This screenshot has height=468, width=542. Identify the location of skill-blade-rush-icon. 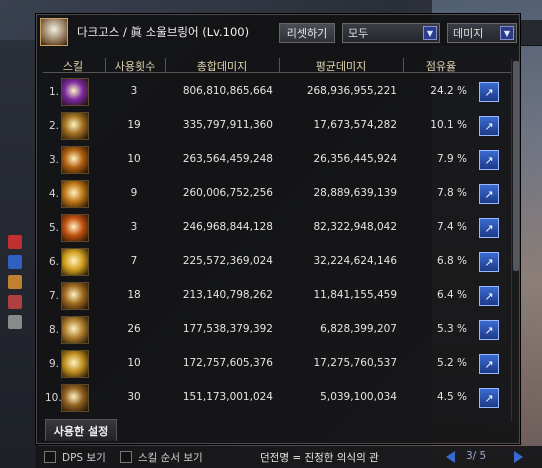
(75, 364).